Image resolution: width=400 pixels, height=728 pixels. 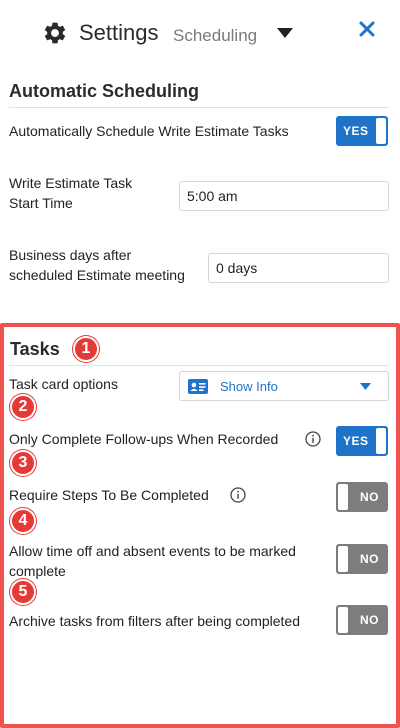 I want to click on archive-toggle: NO, so click(x=362, y=620).